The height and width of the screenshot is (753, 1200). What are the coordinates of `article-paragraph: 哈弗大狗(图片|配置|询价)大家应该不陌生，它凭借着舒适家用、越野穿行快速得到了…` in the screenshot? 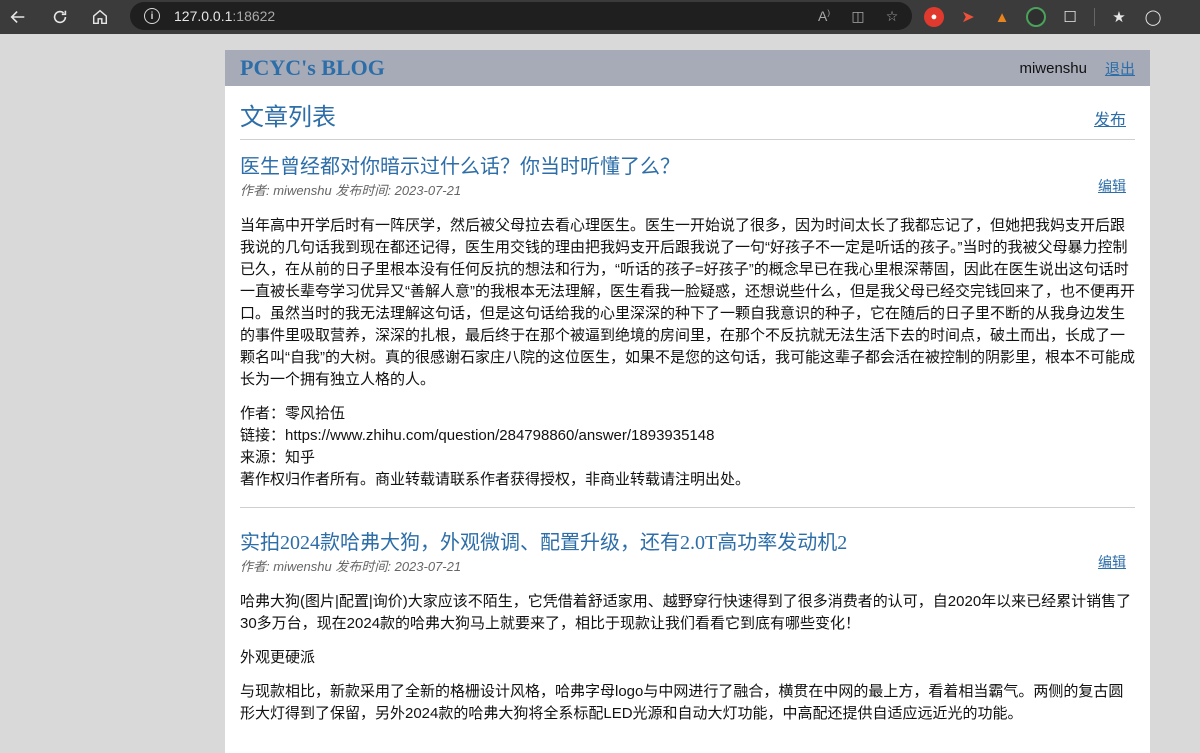 It's located at (686, 612).